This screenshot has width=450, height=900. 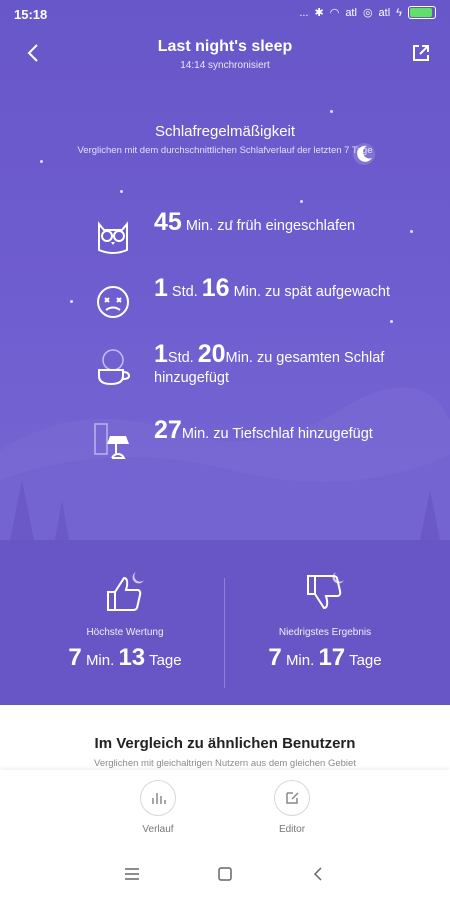 I want to click on bluetooth-icon: ✱, so click(x=319, y=13).